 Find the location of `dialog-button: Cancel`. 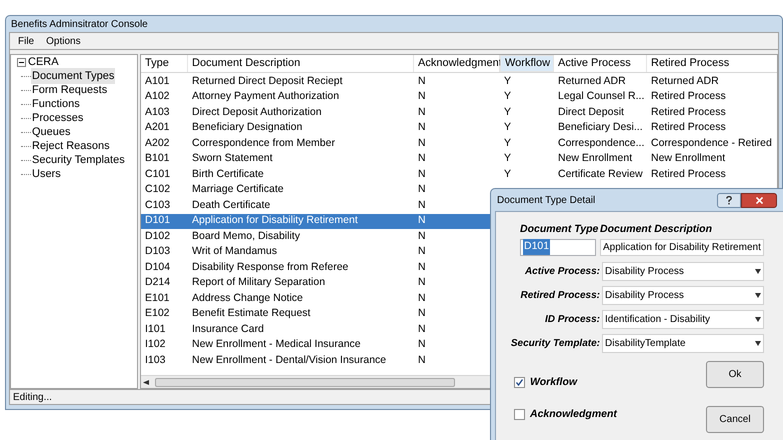

dialog-button: Cancel is located at coordinates (735, 419).